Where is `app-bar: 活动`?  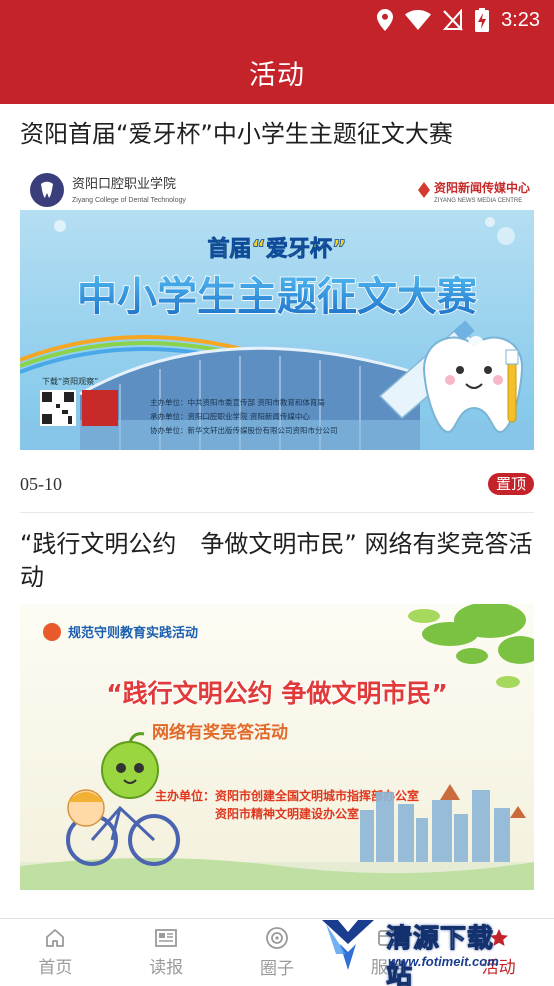
app-bar: 活动 is located at coordinates (277, 72).